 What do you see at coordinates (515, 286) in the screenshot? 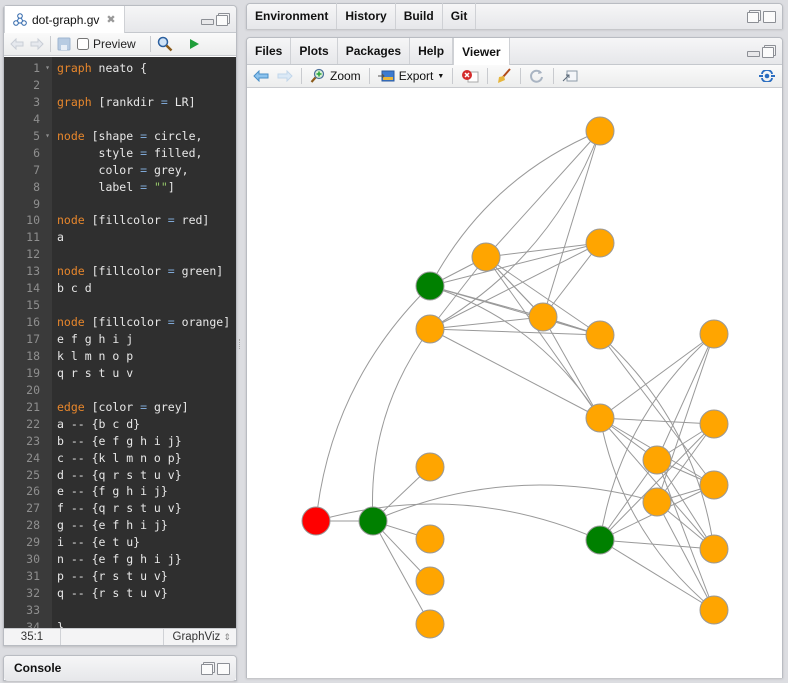
I see `edge-n-h` at bounding box center [515, 286].